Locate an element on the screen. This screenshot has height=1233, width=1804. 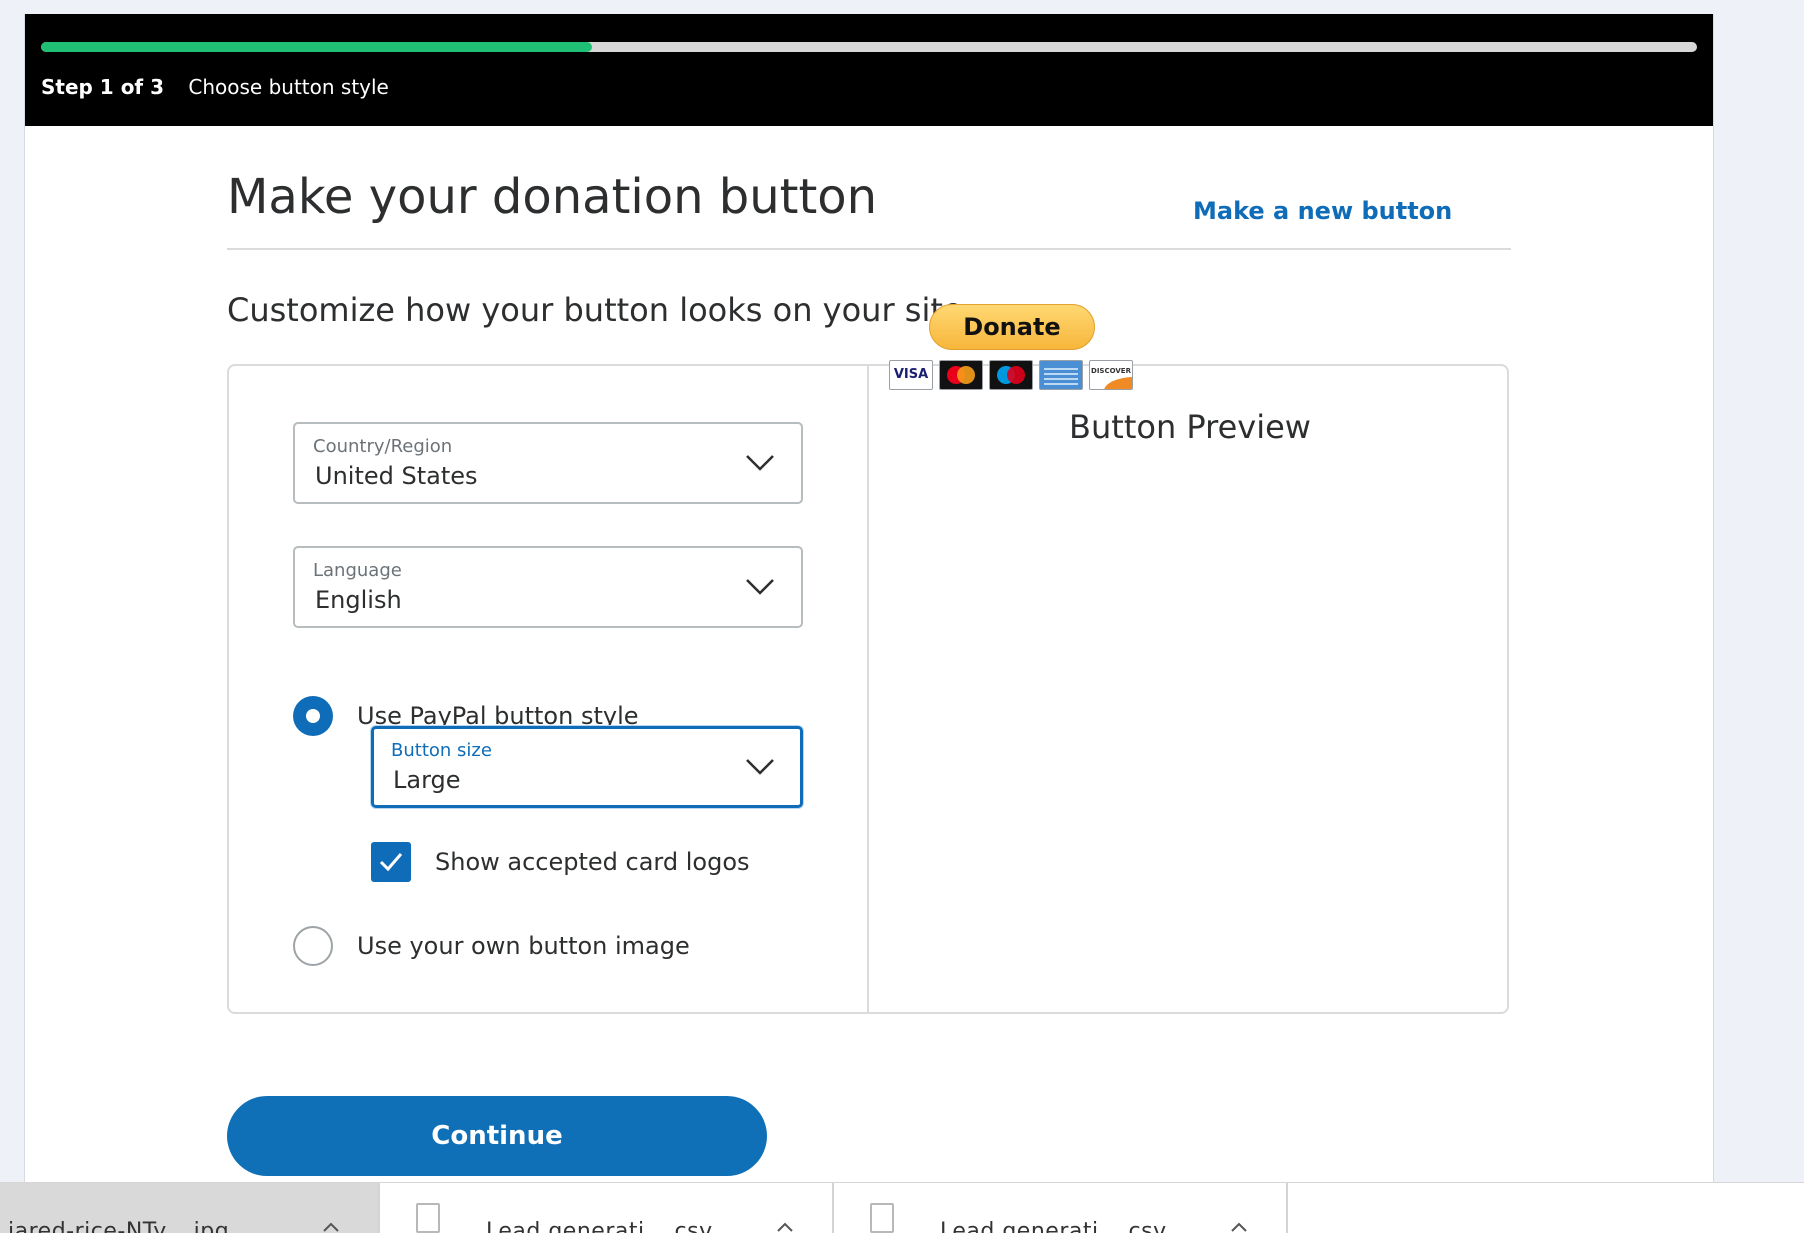
progress-bar-fill is located at coordinates (317, 47).